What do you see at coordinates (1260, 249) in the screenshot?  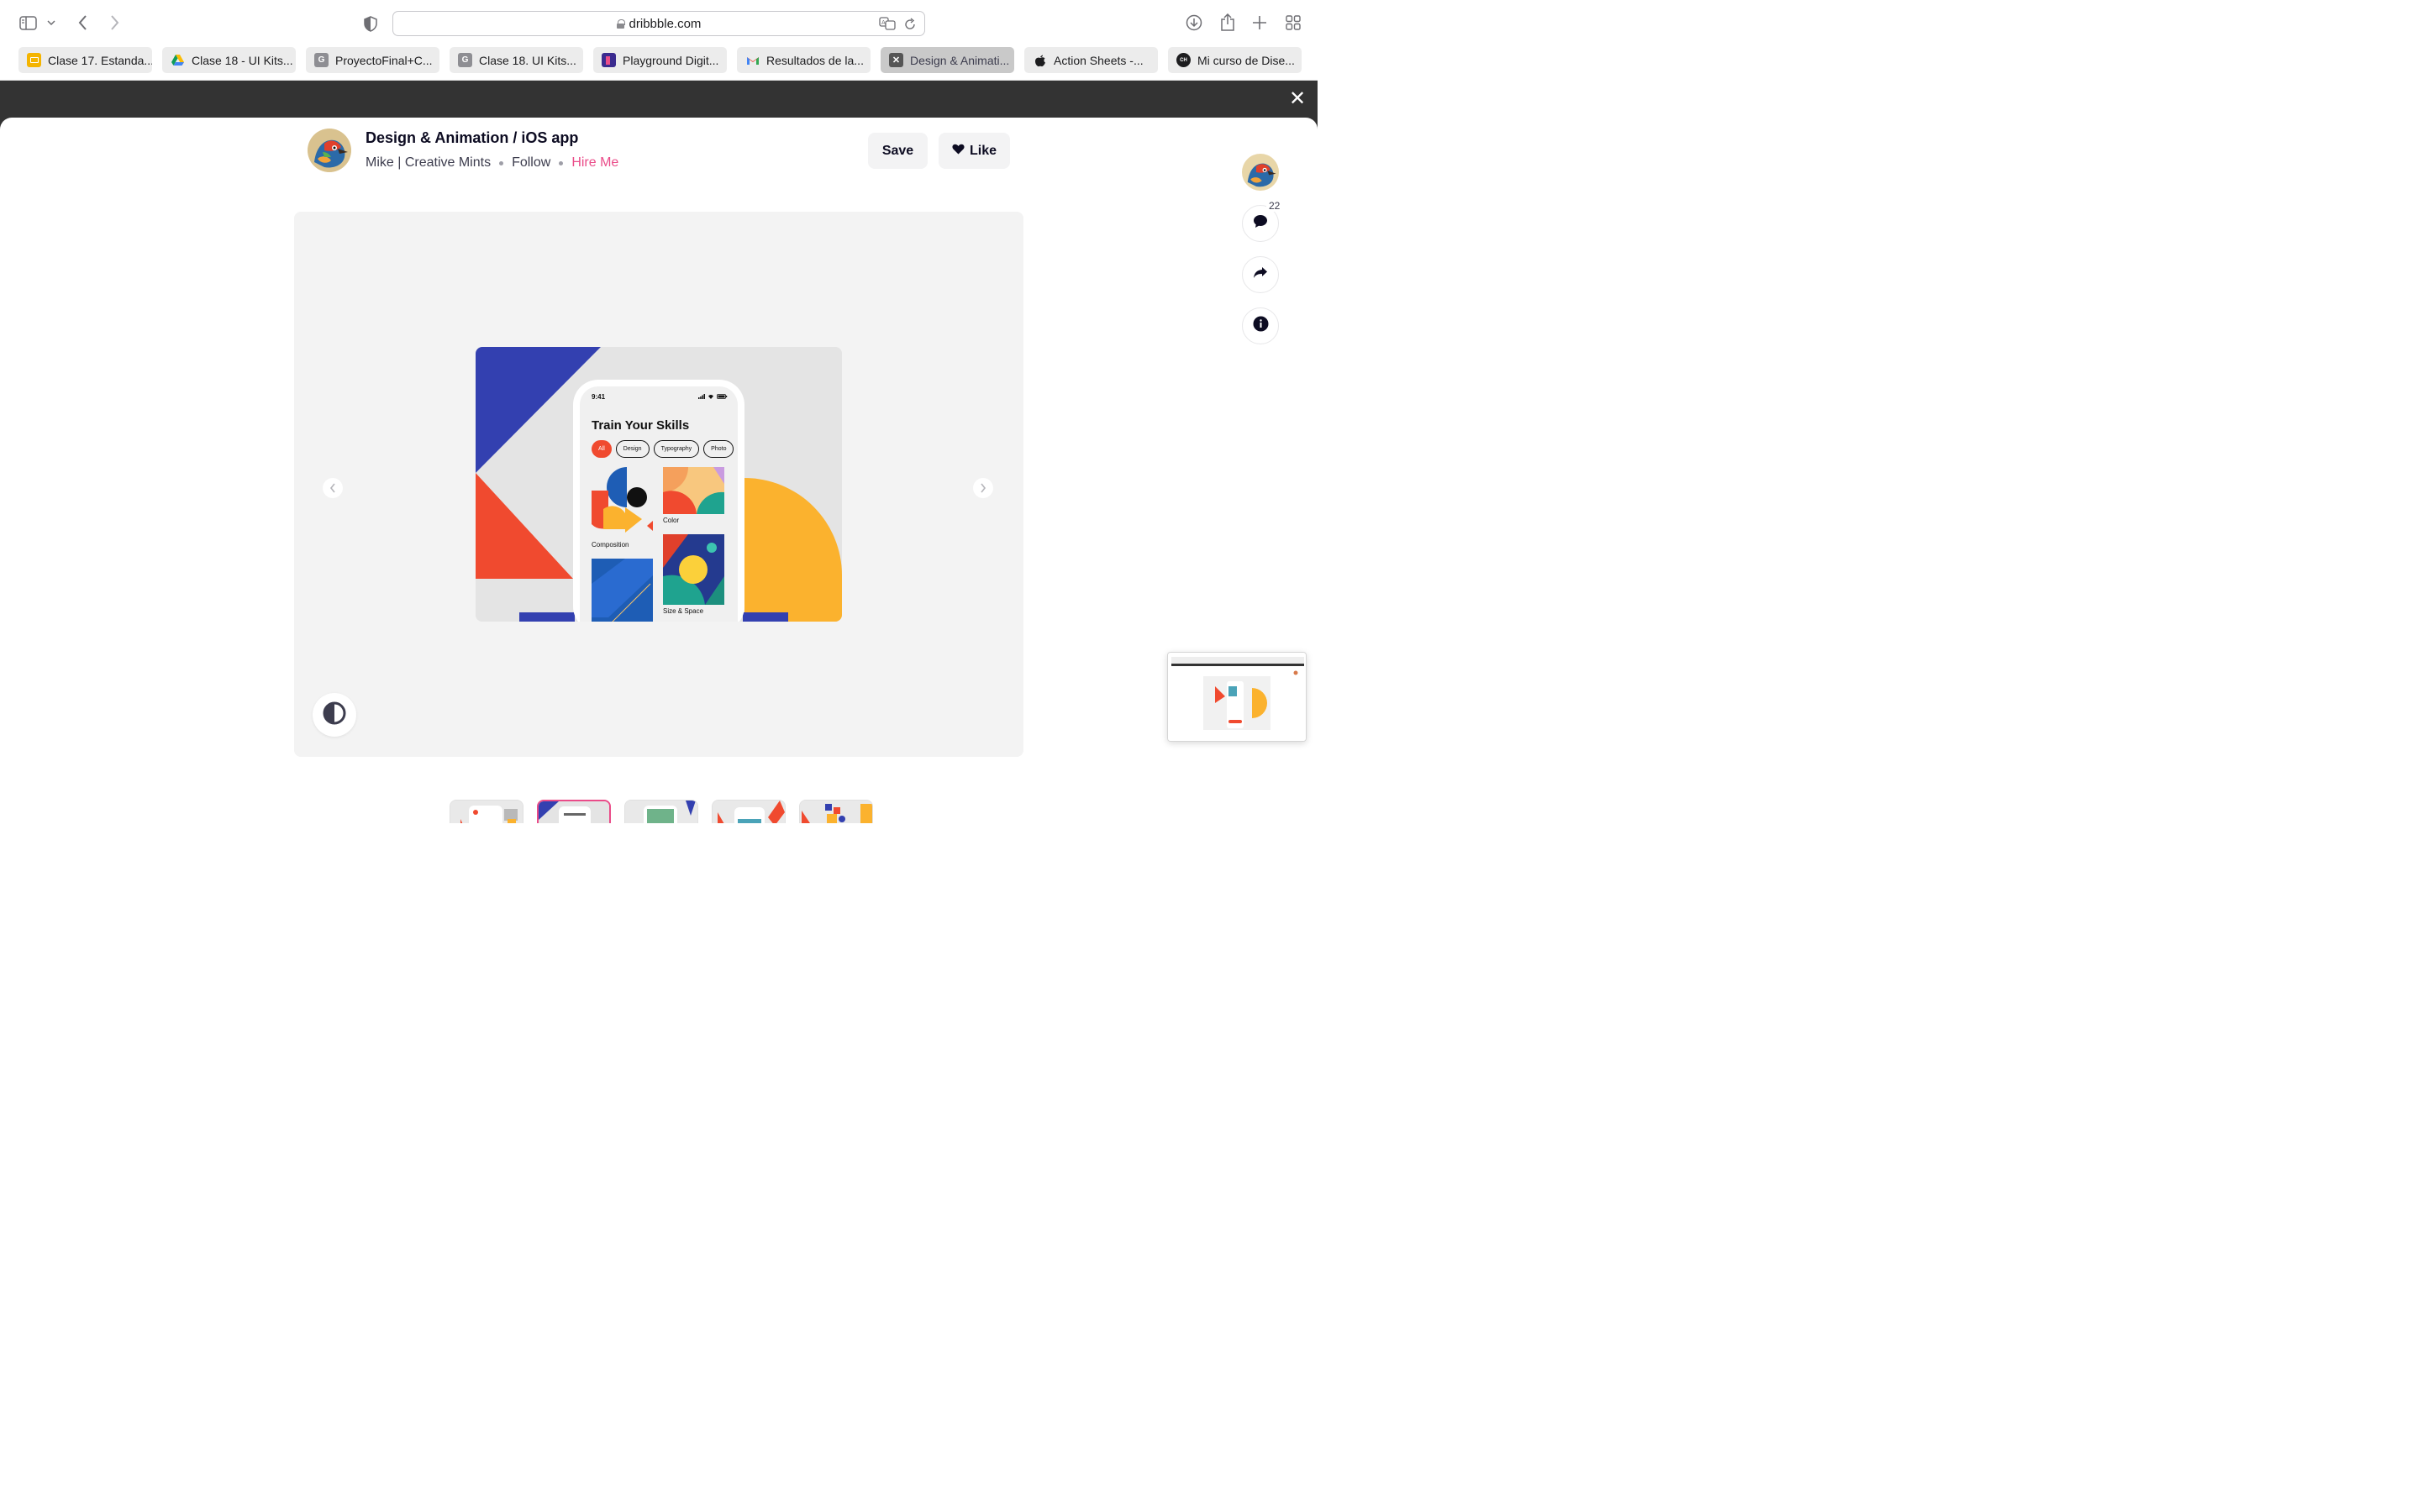 I see `side-rail` at bounding box center [1260, 249].